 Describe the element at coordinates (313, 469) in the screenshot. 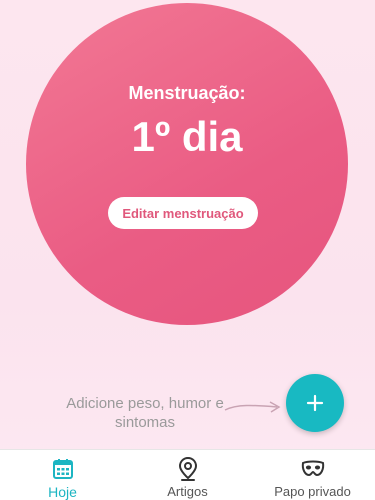

I see `mask-icon` at that location.